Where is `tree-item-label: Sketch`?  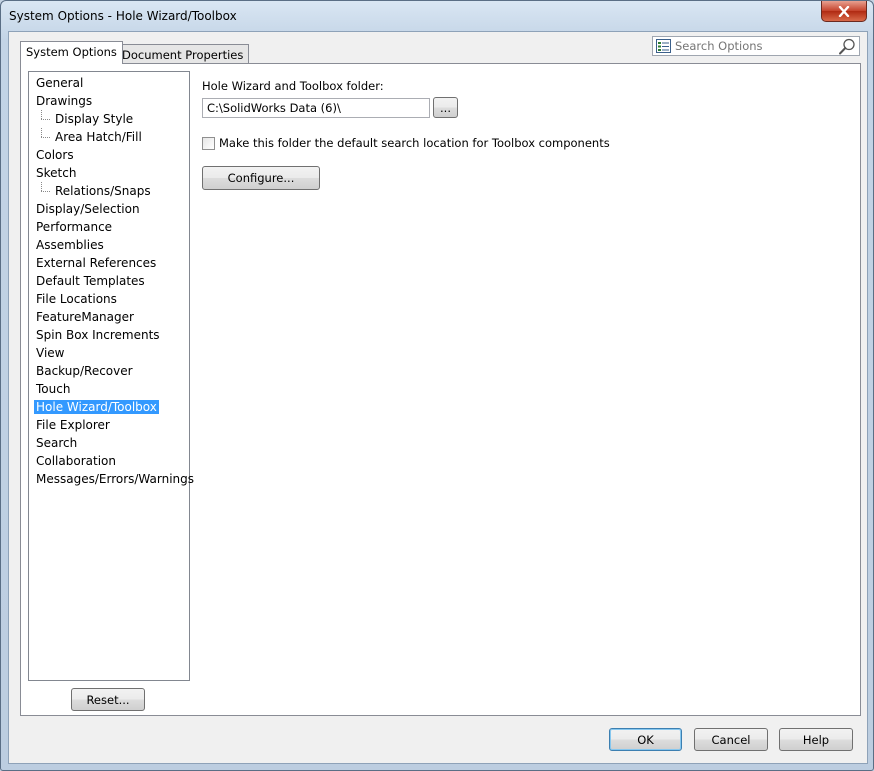 tree-item-label: Sketch is located at coordinates (56, 173).